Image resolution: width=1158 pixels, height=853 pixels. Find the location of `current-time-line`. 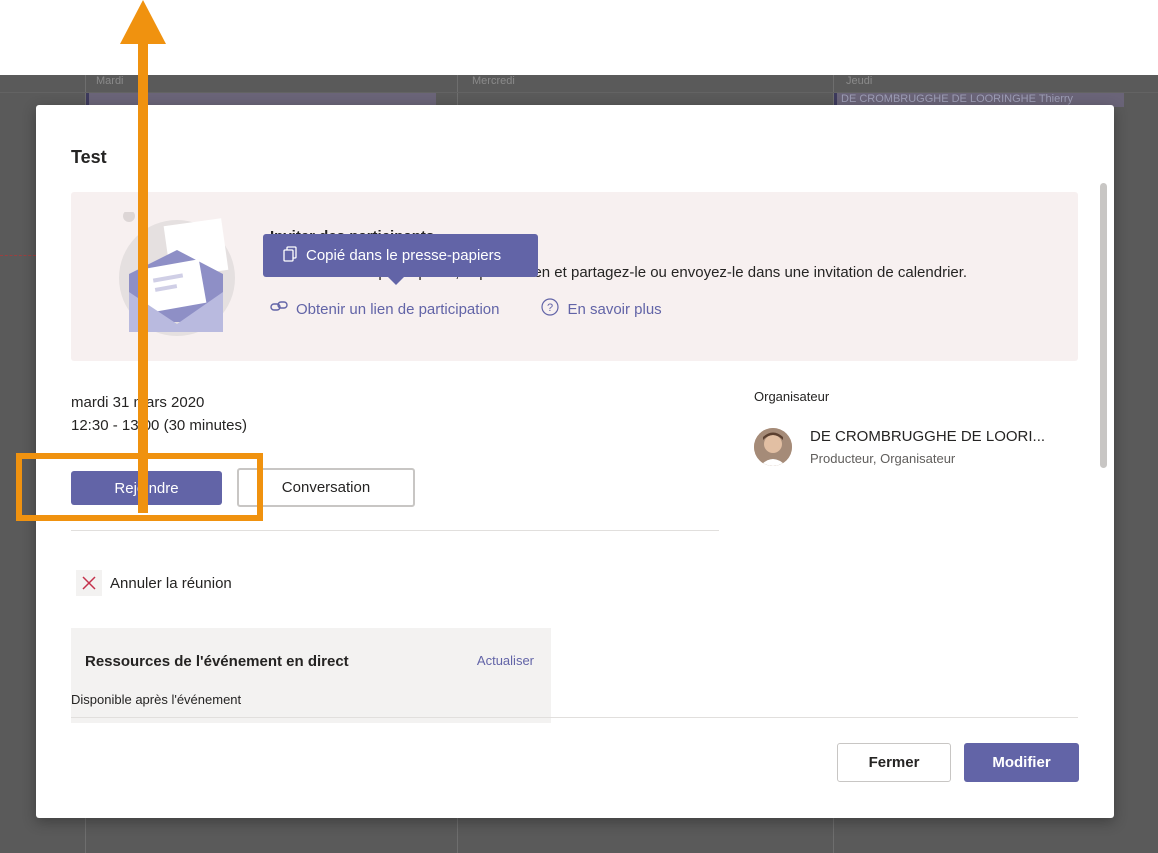

current-time-line is located at coordinates (18, 255).